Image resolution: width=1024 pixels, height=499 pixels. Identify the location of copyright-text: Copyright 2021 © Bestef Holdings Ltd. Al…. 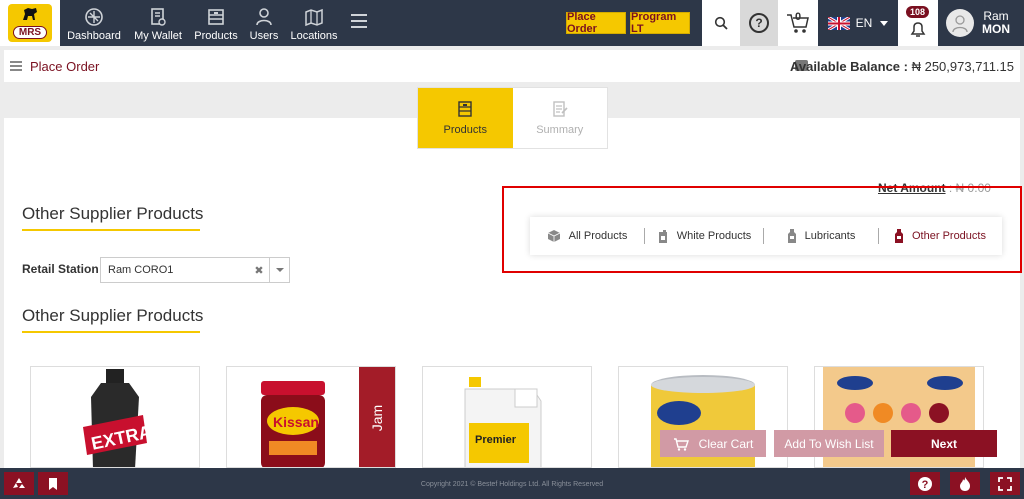
(512, 484).